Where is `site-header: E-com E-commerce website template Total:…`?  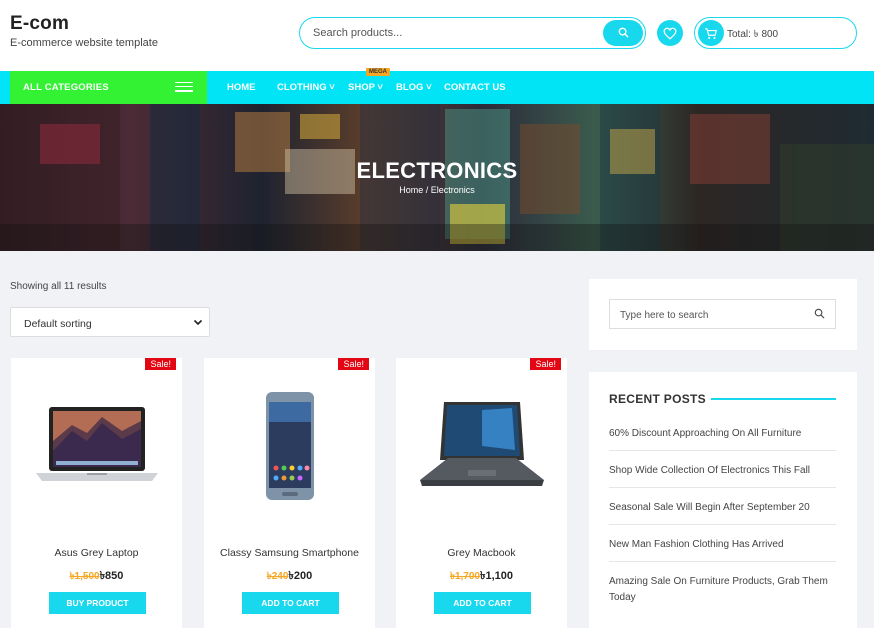 site-header: E-com E-commerce website template Total:… is located at coordinates (437, 35).